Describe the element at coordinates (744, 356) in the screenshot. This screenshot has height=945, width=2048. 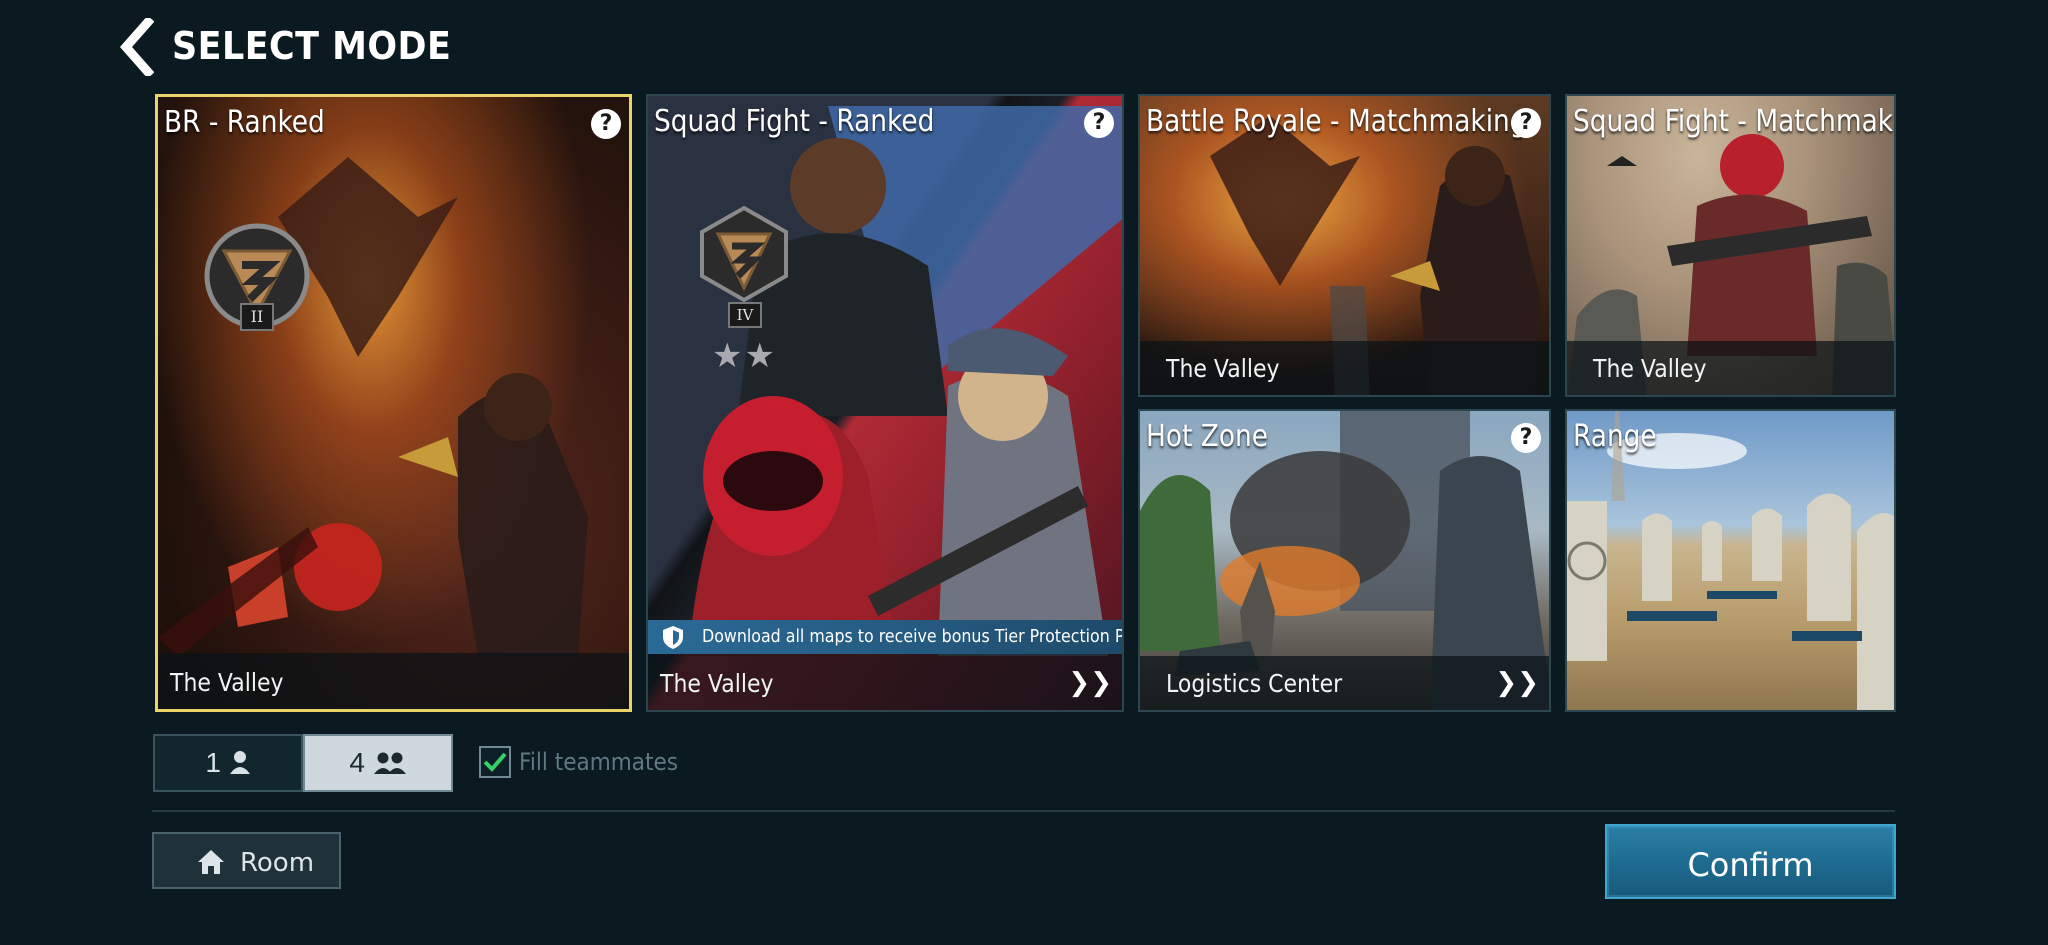
I see `star-icon: ★★` at that location.